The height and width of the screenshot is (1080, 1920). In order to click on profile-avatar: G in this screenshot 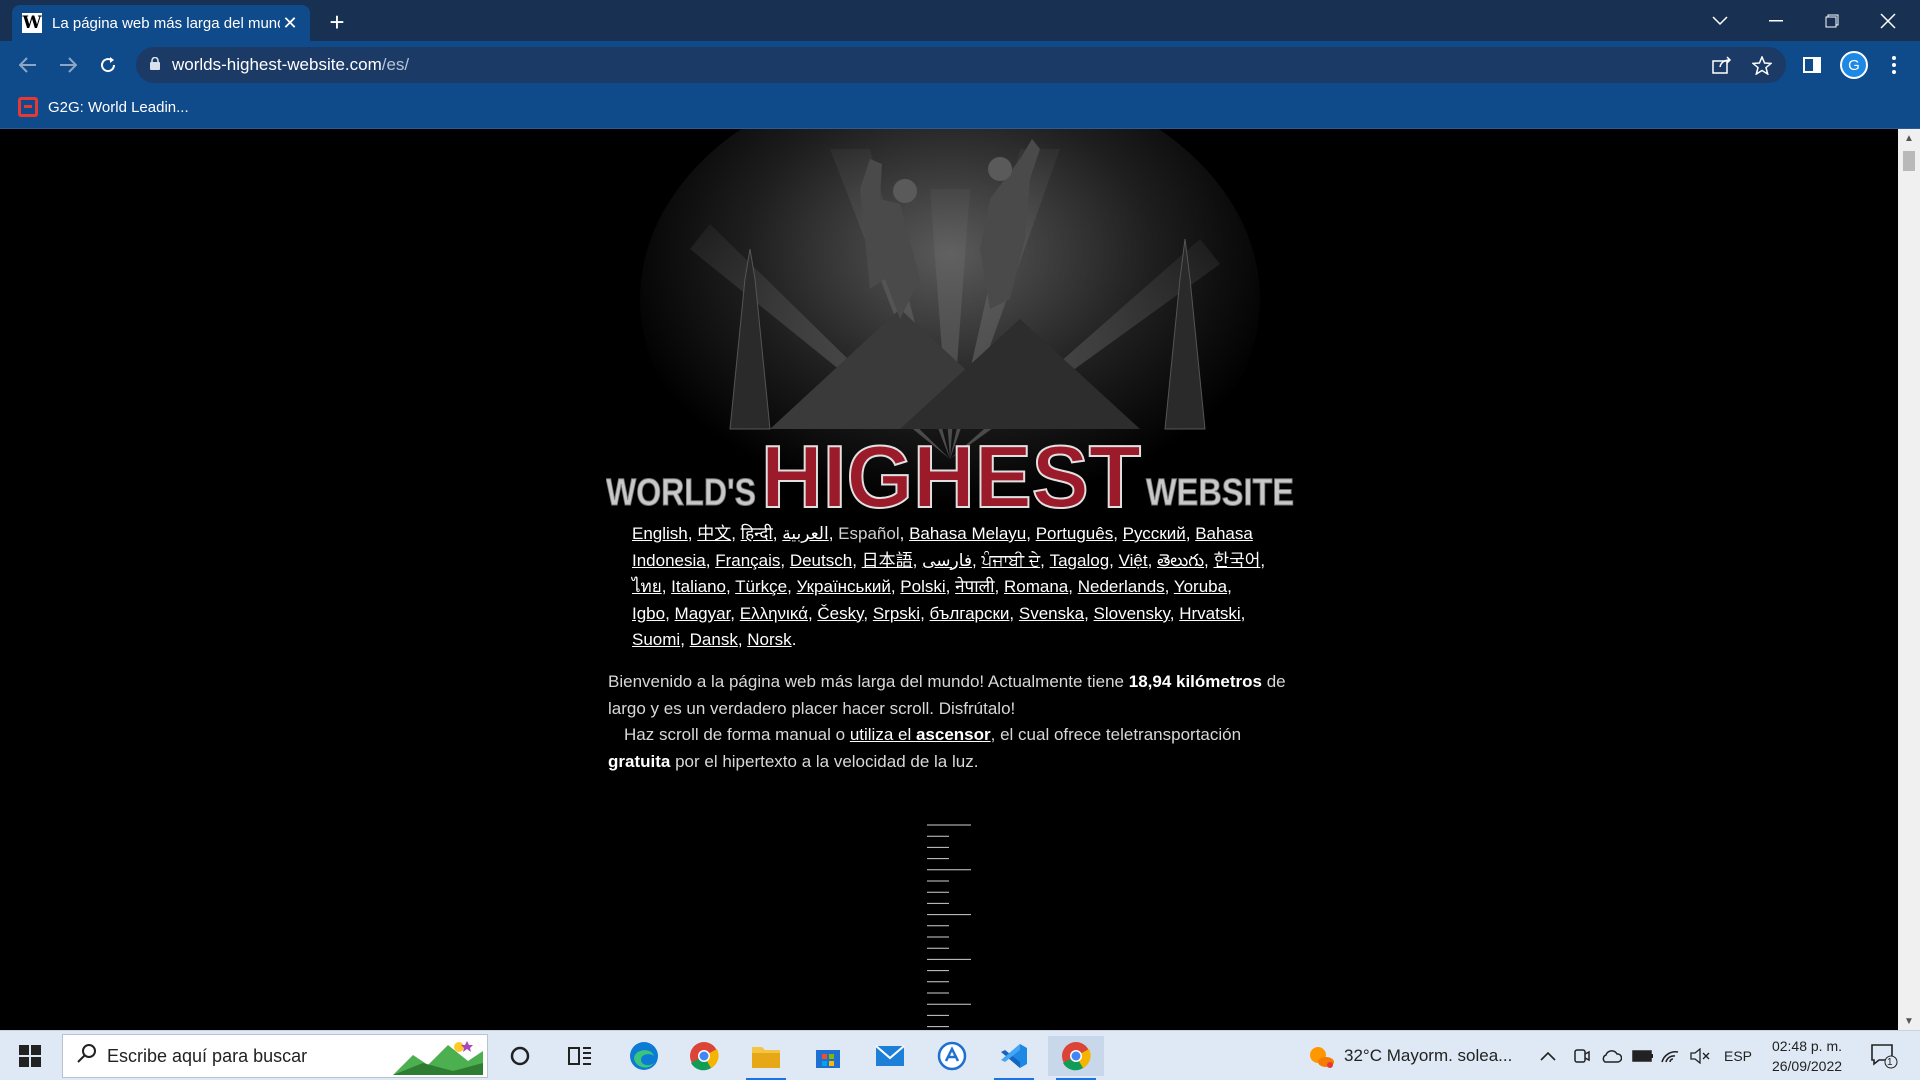, I will do `click(1854, 65)`.